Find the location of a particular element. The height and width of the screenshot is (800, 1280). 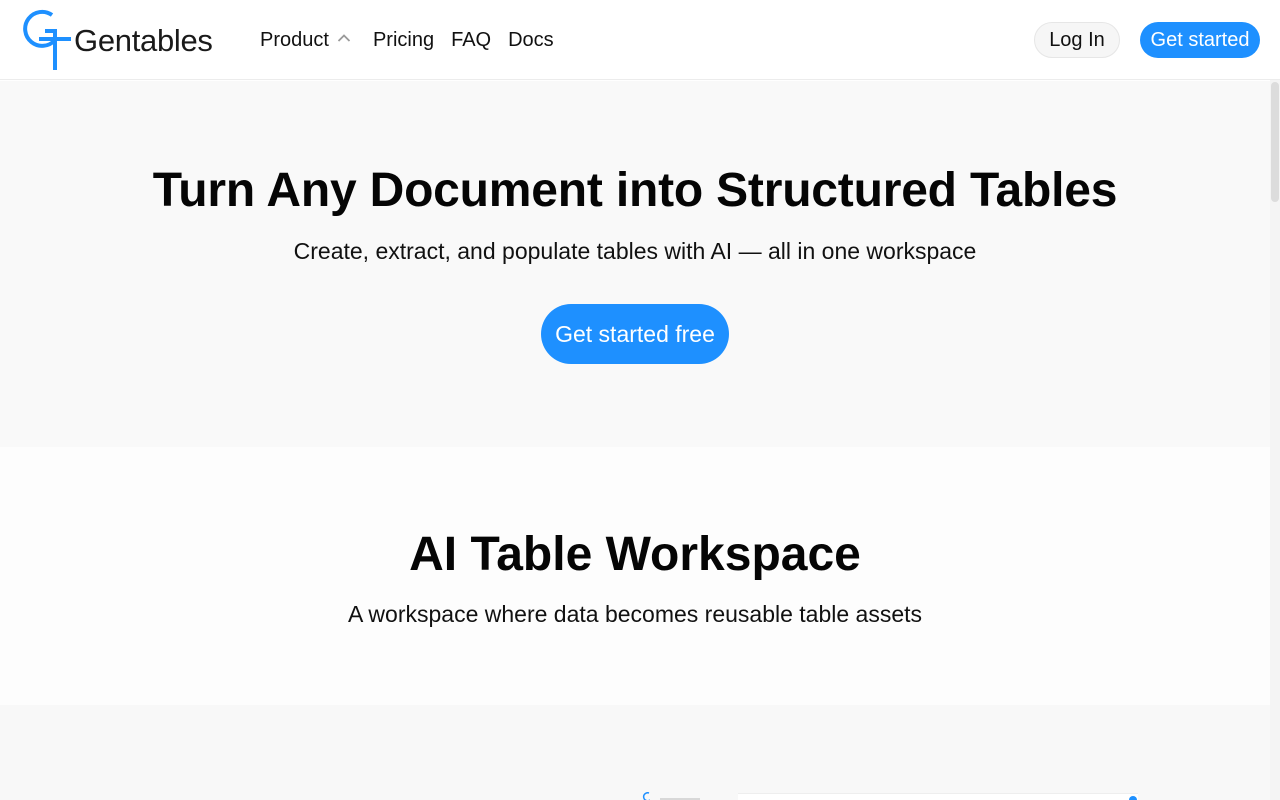

login-button: Log In is located at coordinates (1077, 40).